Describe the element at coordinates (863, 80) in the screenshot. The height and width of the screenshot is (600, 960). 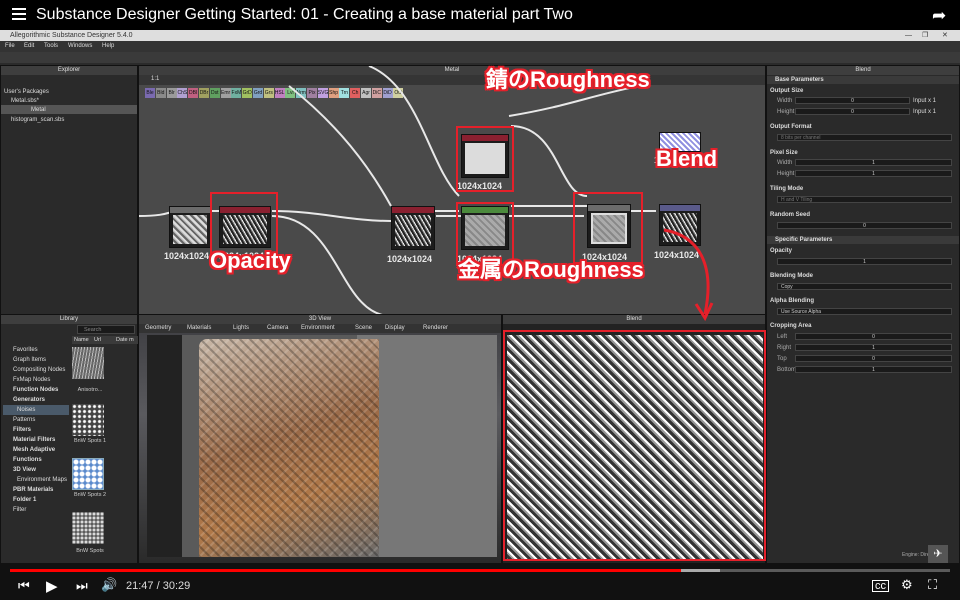
I see `base-parameters-header: Base Parameters` at that location.